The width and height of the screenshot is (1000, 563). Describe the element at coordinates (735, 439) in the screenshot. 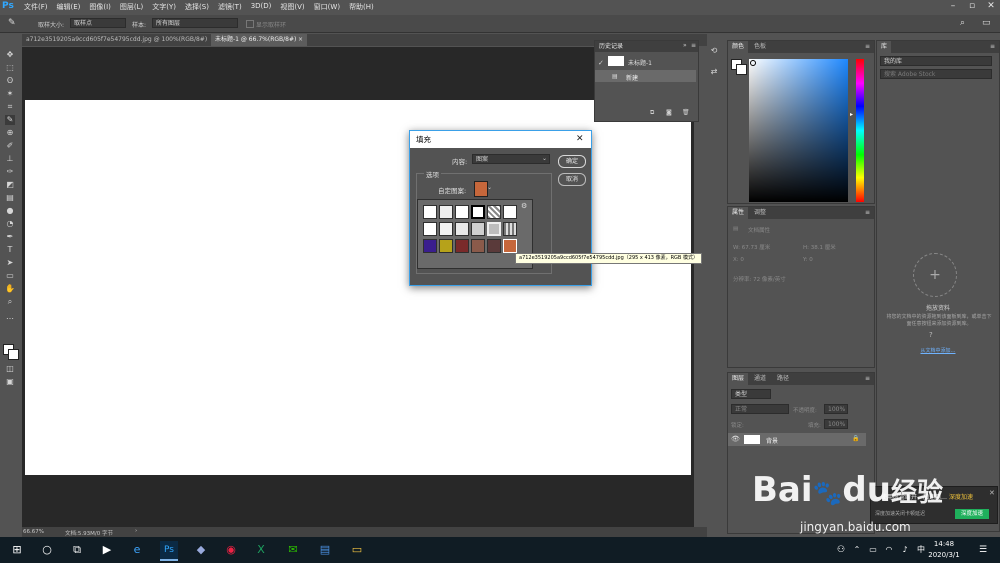

I see `visibility-eye-icon: 👁` at that location.